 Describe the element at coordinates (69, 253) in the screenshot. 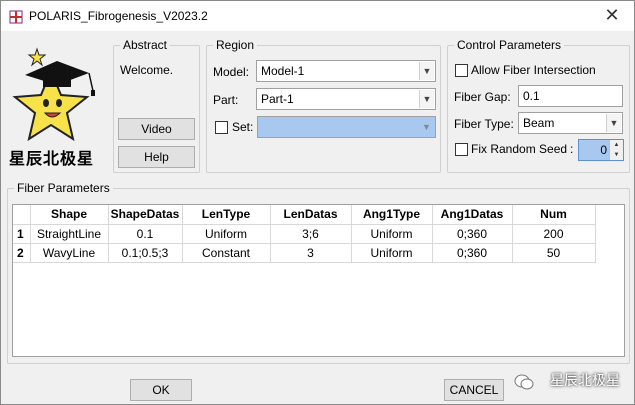

I see `table-cell: WavyLine` at that location.